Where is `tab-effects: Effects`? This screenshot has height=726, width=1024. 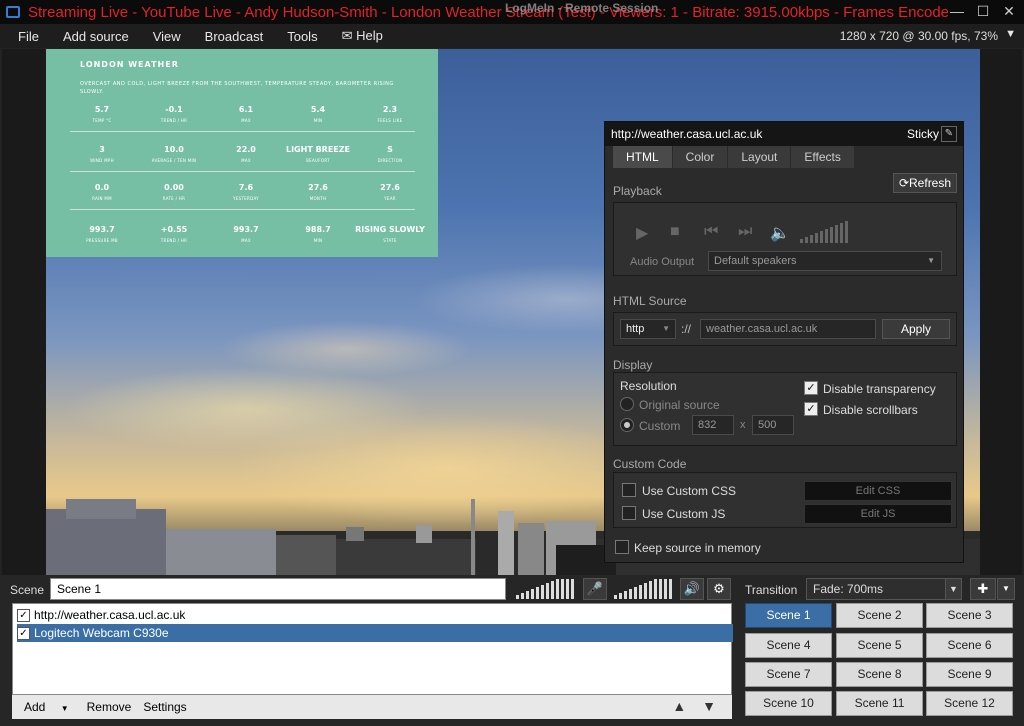
tab-effects: Effects is located at coordinates (822, 157).